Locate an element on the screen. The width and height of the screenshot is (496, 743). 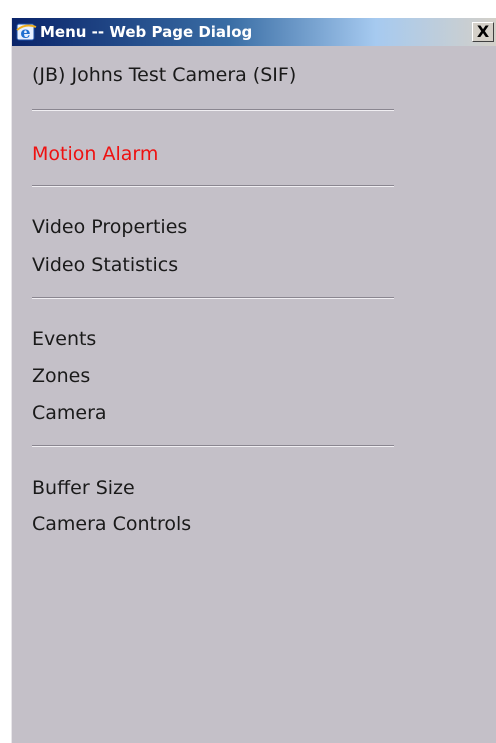
motion-alarm-link: Motion Alarm is located at coordinates (95, 154).